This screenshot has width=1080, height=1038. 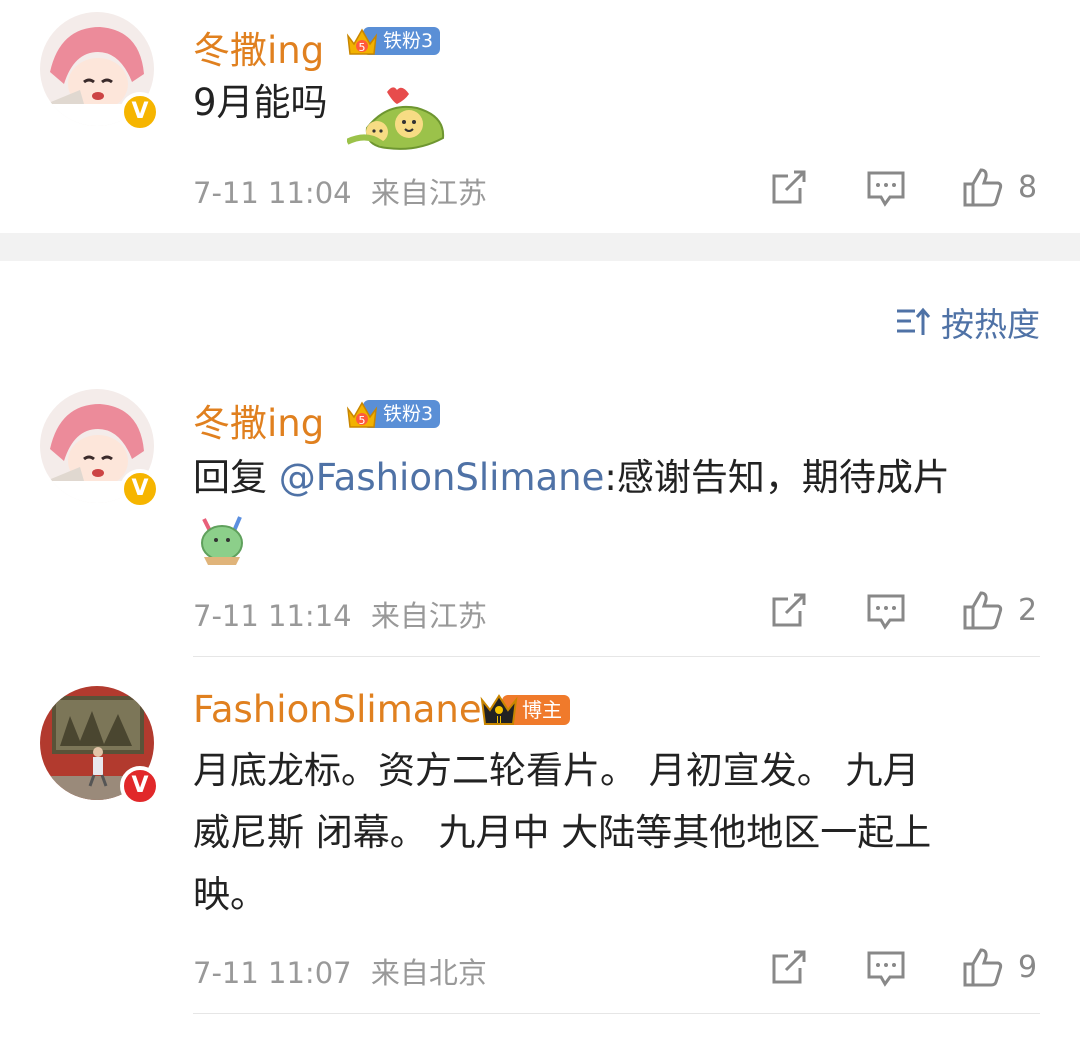 What do you see at coordinates (499, 720) in the screenshot?
I see `svg-text: II` at bounding box center [499, 720].